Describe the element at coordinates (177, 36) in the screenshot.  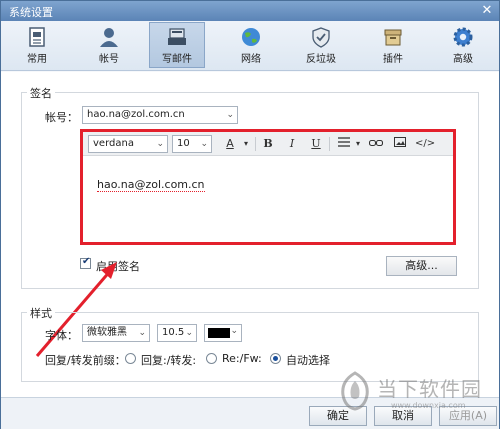
I see `compose-icon` at that location.